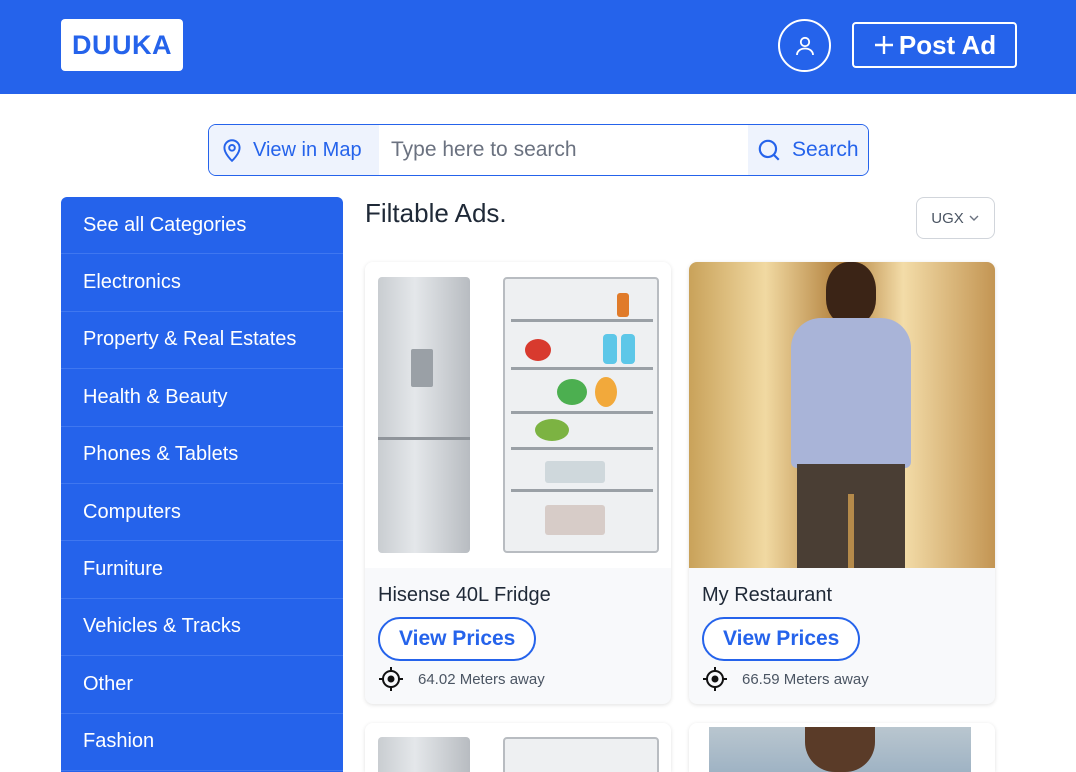 Image resolution: width=1076 pixels, height=772 pixels. Describe the element at coordinates (851, 393) in the screenshot. I see `person-shirt` at that location.